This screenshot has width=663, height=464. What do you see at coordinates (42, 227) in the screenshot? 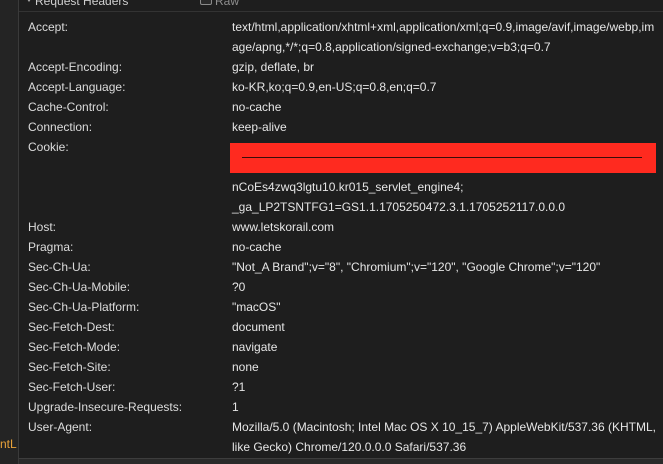
I see `header-name: Host:` at bounding box center [42, 227].